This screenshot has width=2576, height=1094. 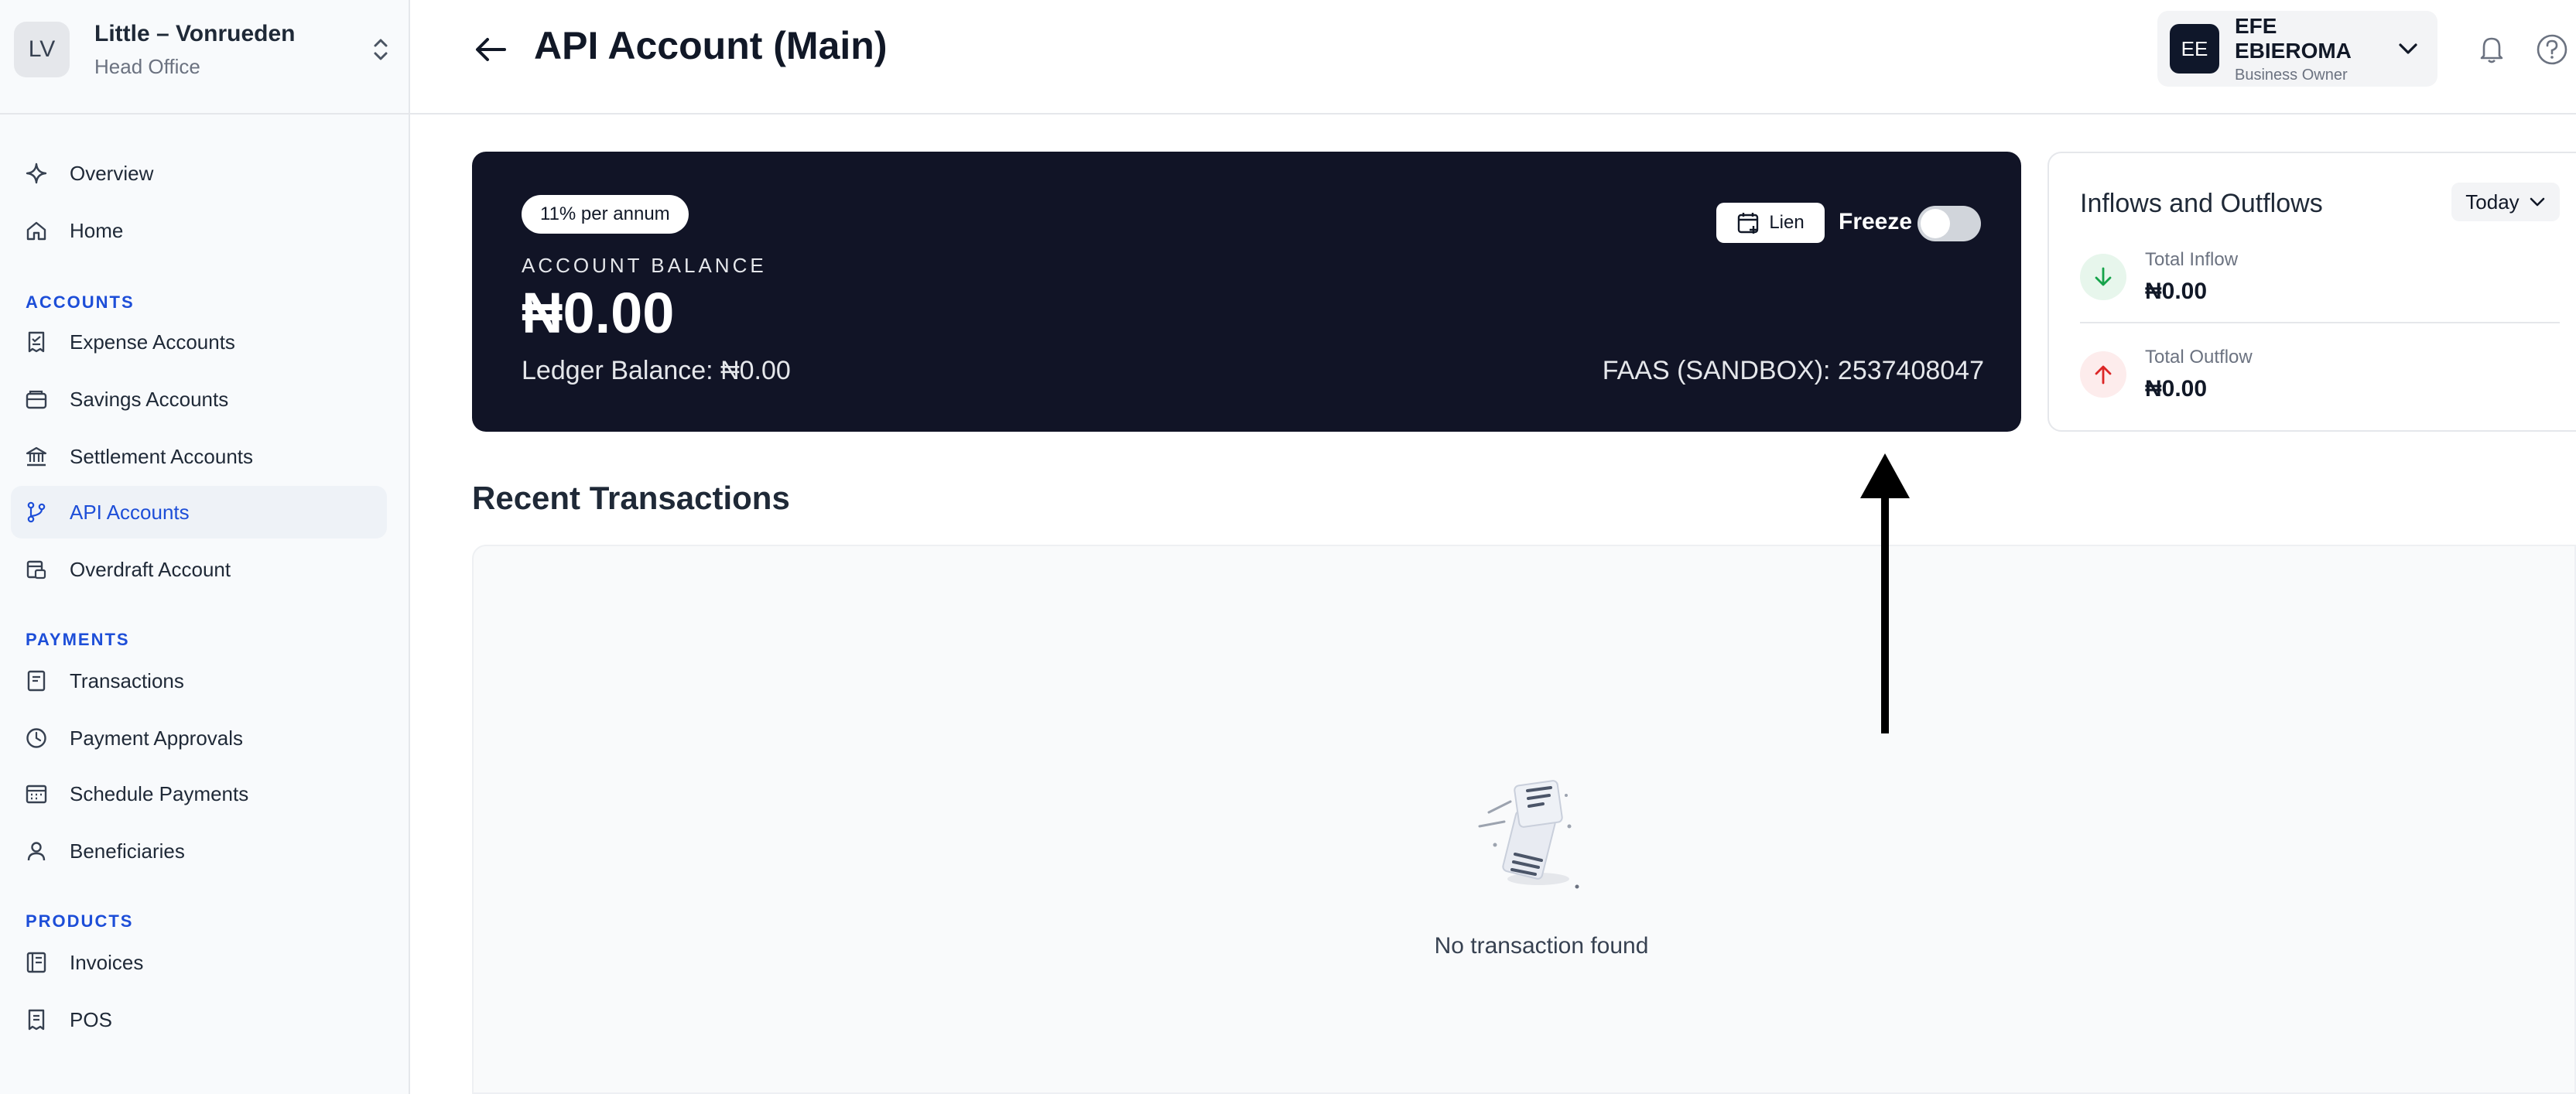 What do you see at coordinates (37, 342) in the screenshot?
I see `receipt-icon` at bounding box center [37, 342].